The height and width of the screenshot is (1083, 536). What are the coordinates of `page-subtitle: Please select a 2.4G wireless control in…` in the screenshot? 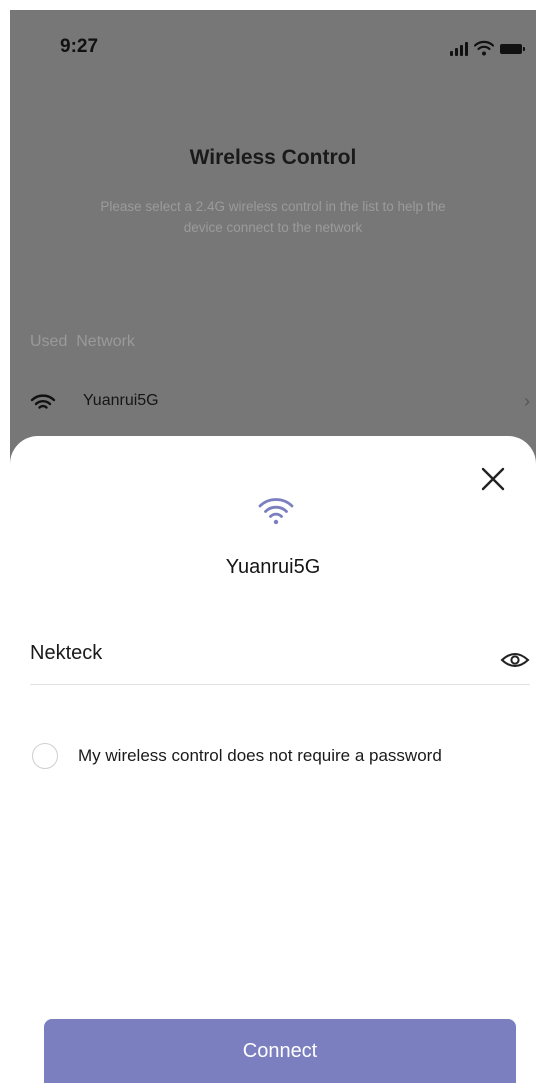 It's located at (273, 217).